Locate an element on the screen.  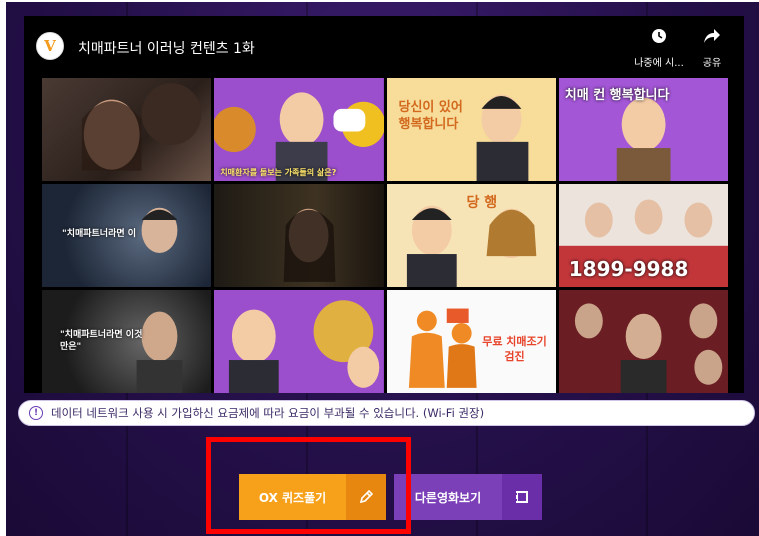
channel-logo-mark: V is located at coordinates (50, 46).